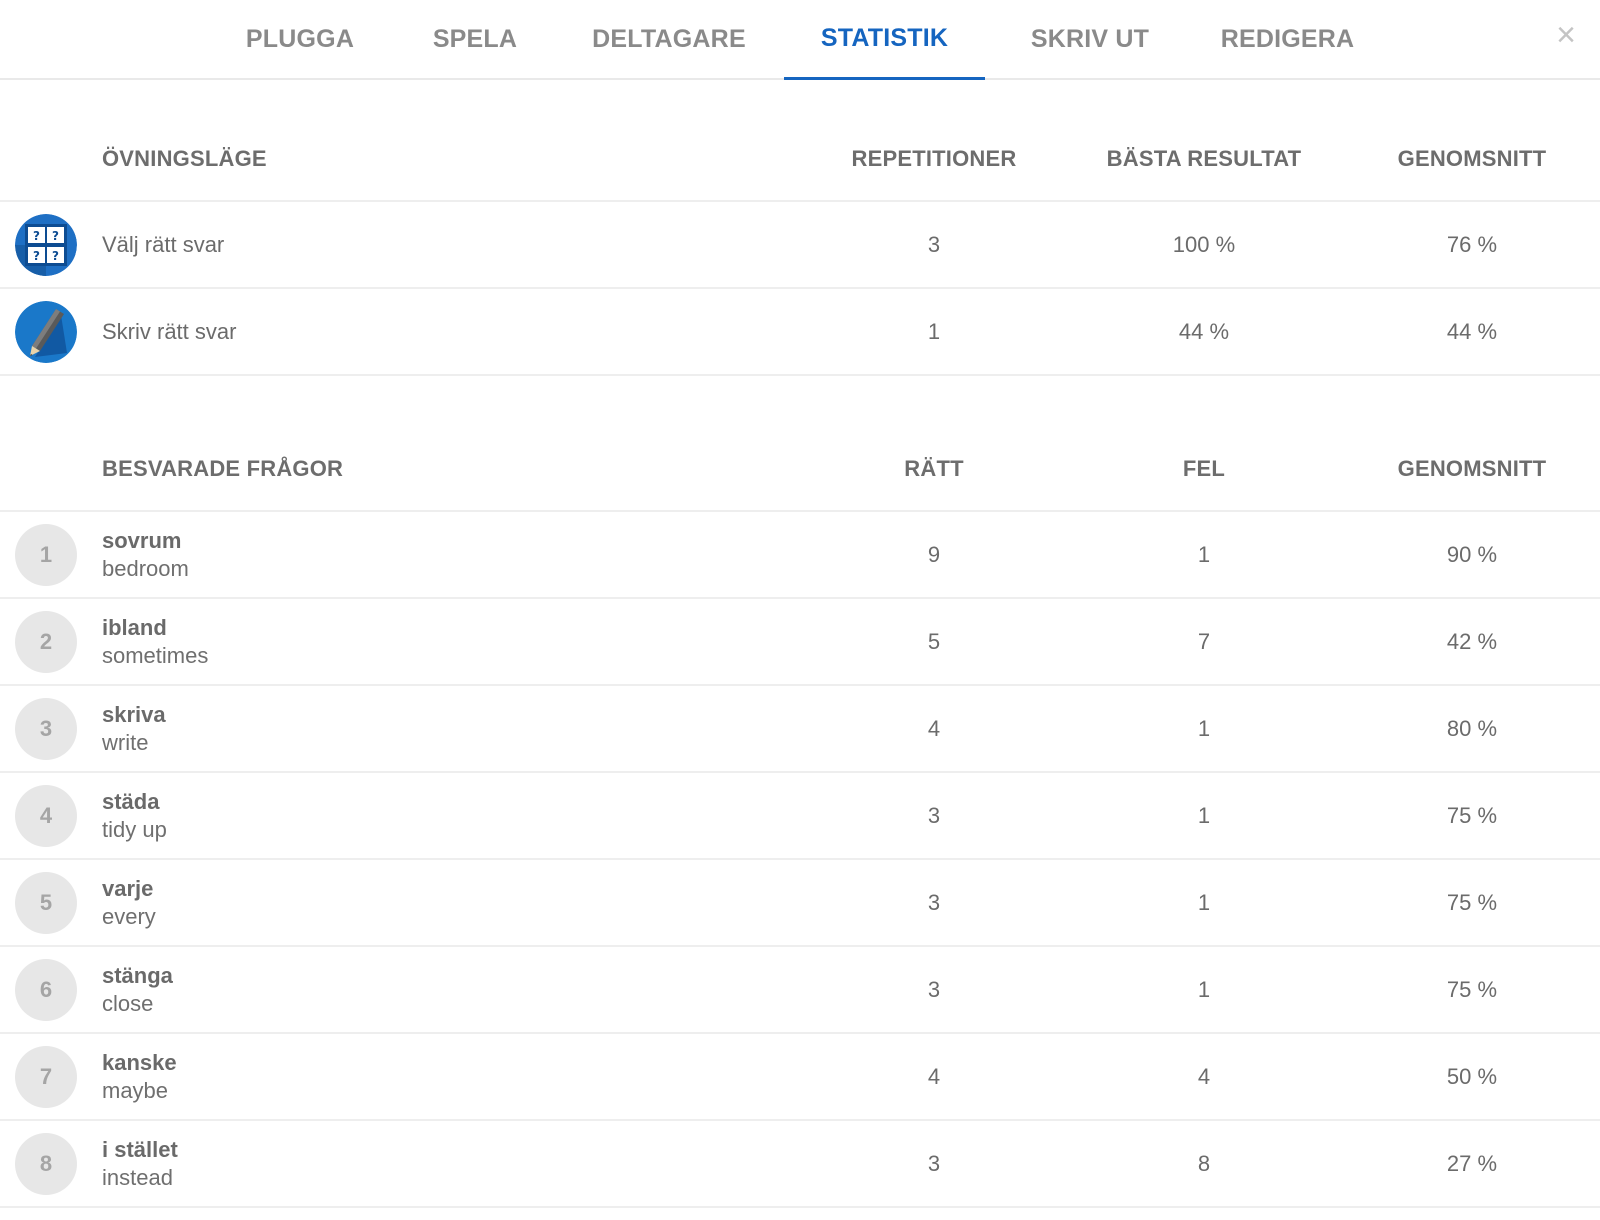 This screenshot has height=1220, width=1600. I want to click on question-definition: sometimes, so click(155, 655).